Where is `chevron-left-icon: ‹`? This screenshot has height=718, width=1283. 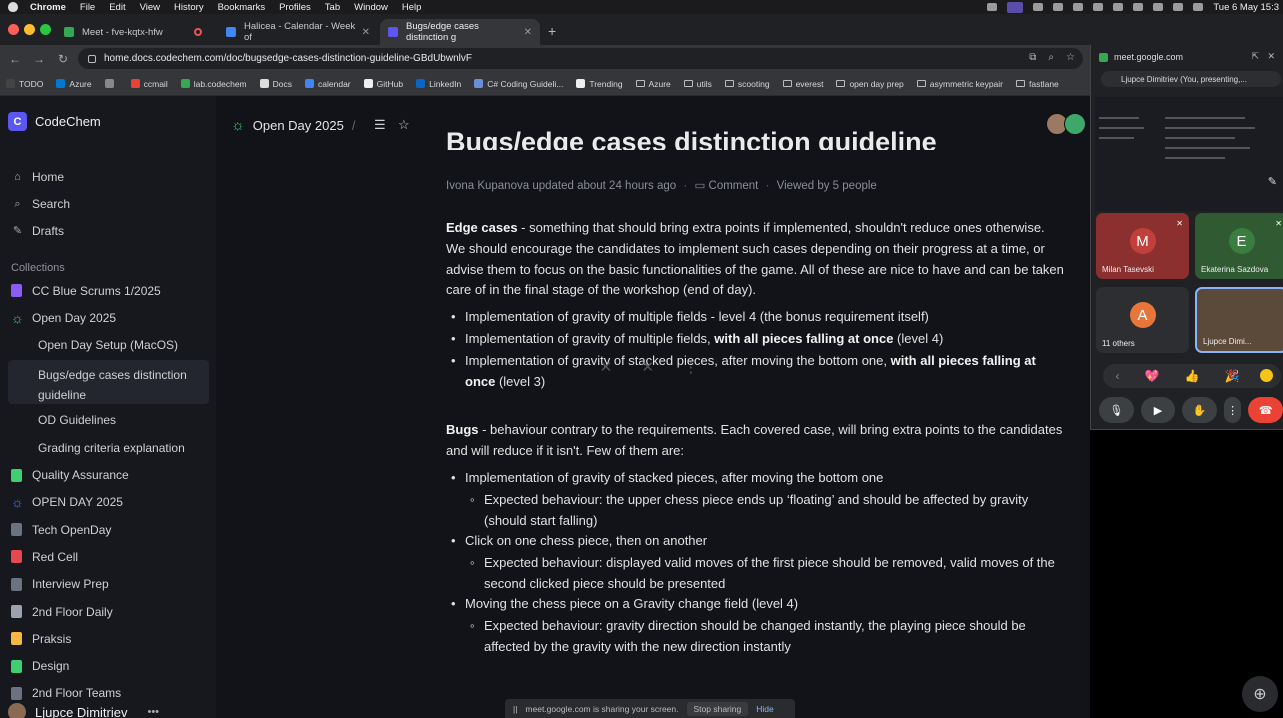 chevron-left-icon: ‹ is located at coordinates (1118, 376).